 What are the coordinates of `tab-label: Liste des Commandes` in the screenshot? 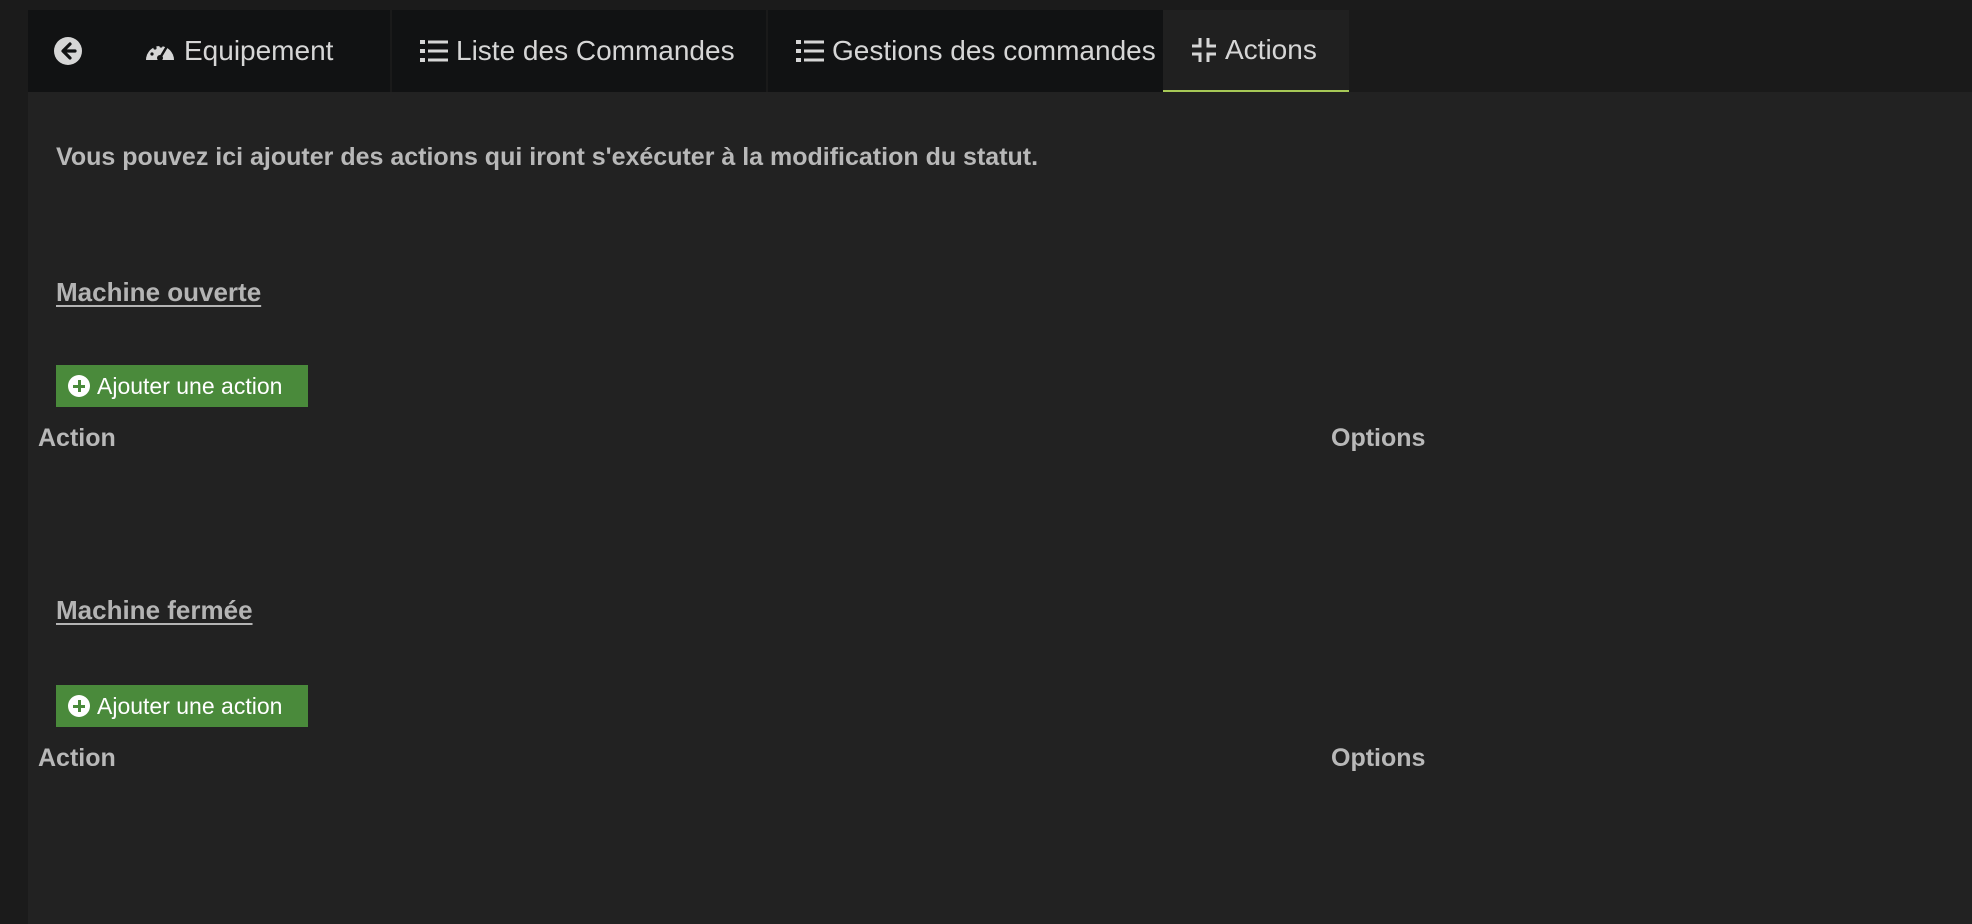 It's located at (595, 50).